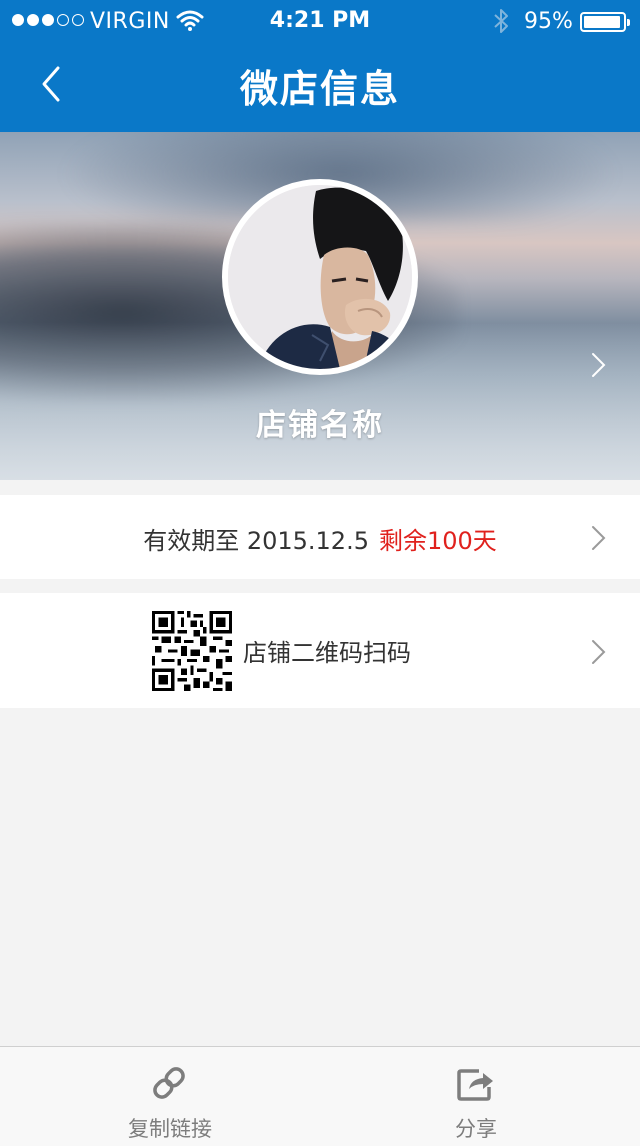  I want to click on battery-icon, so click(605, 22).